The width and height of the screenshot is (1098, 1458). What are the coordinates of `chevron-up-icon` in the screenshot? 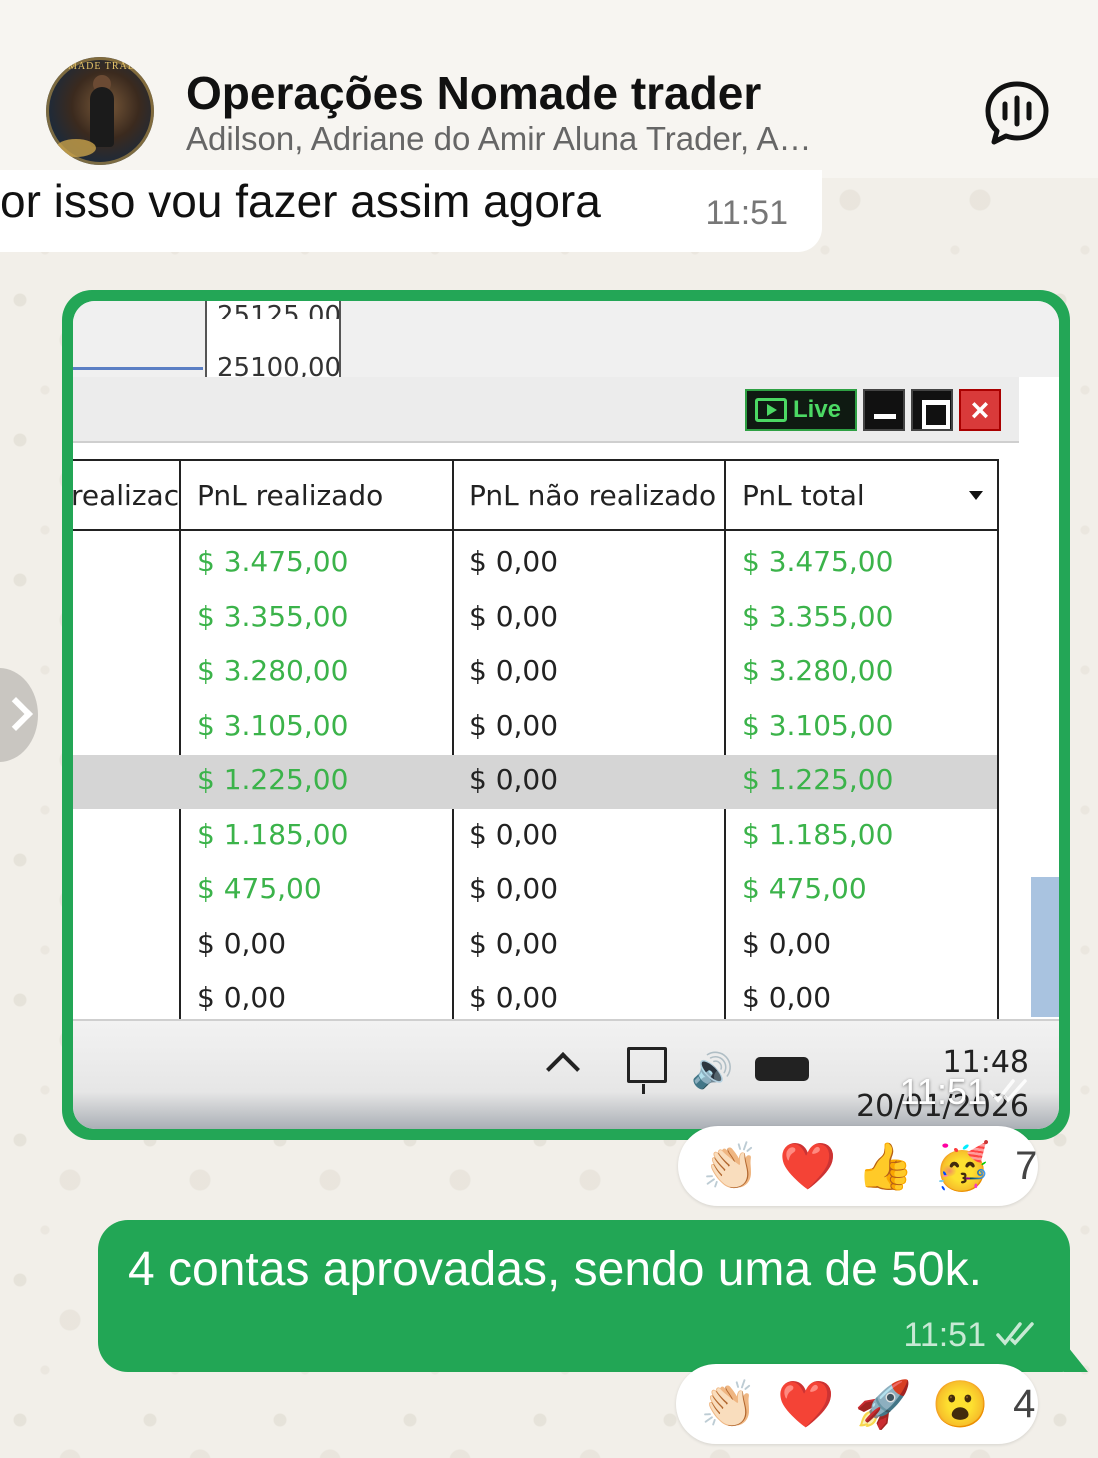 It's located at (563, 1069).